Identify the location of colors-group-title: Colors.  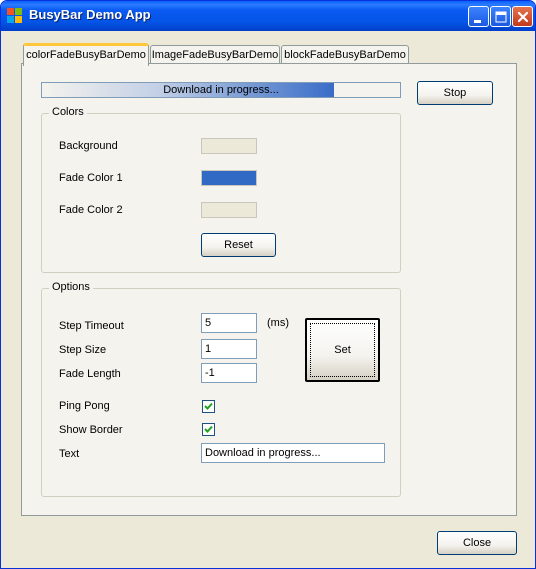
(68, 112).